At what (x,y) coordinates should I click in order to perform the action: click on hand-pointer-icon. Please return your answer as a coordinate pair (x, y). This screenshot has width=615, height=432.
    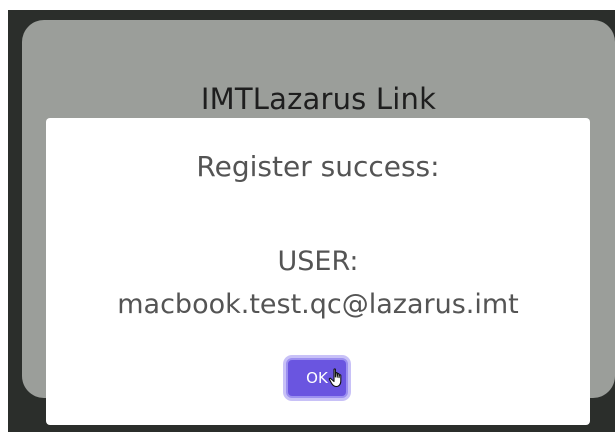
    Looking at the image, I should click on (335, 378).